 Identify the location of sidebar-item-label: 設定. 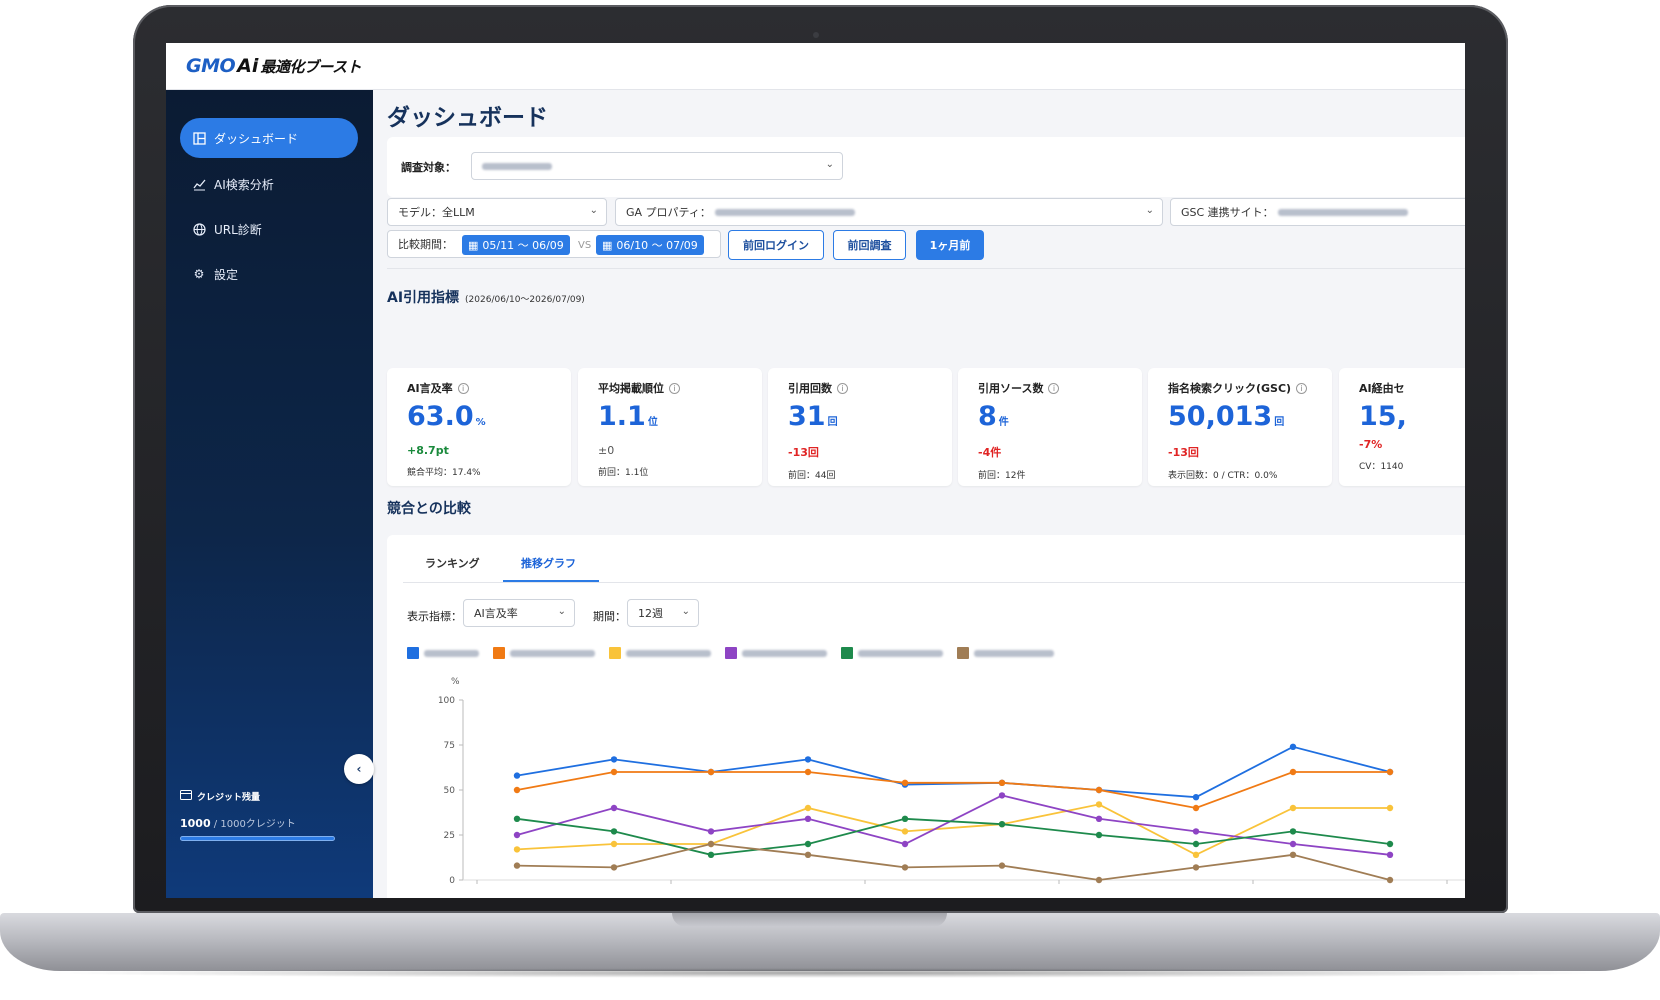
(226, 274).